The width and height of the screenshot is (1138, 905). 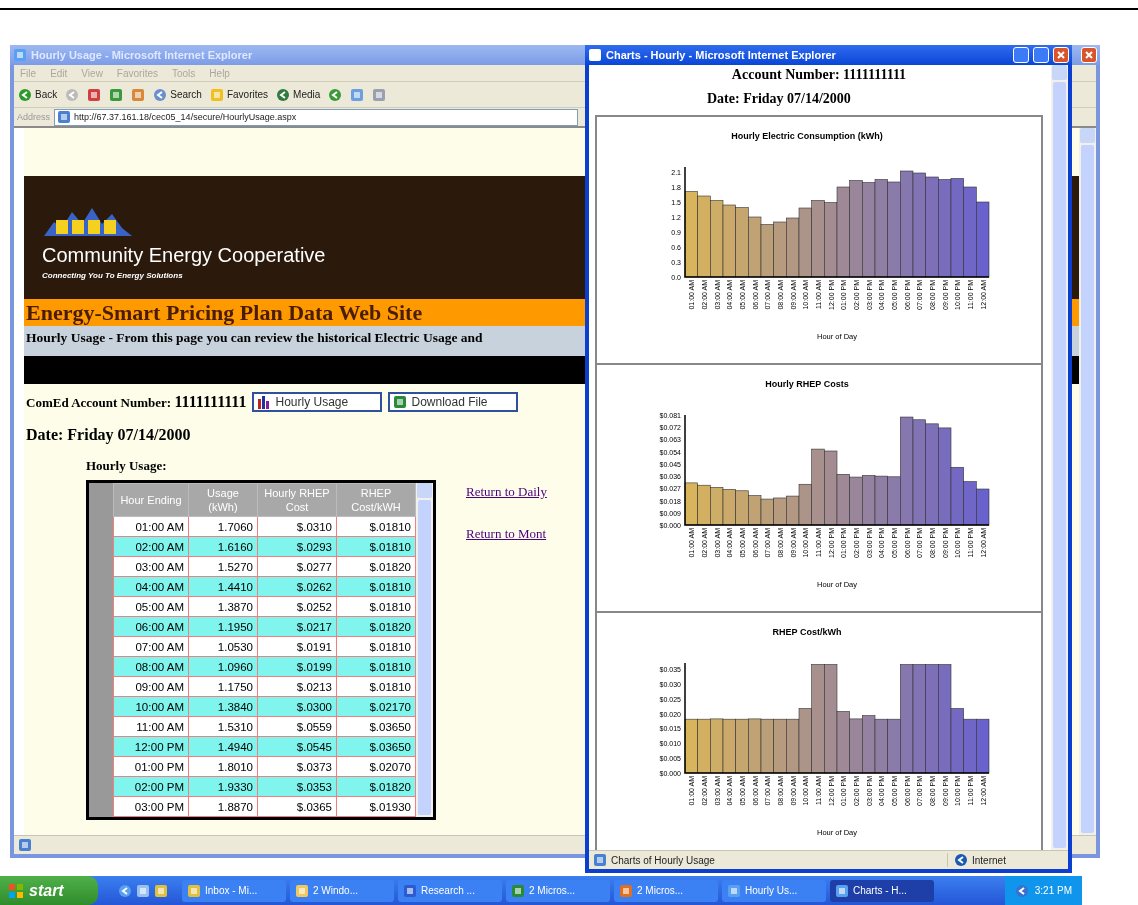 I want to click on chart-button: Hourly Usage, so click(x=317, y=402).